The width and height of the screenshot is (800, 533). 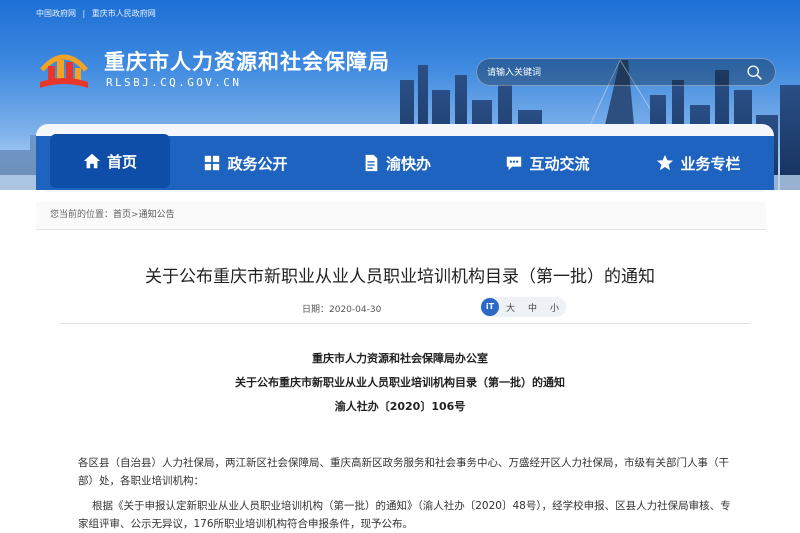 What do you see at coordinates (157, 215) in the screenshot?
I see `breadcrumb-current-link: 通知公告` at bounding box center [157, 215].